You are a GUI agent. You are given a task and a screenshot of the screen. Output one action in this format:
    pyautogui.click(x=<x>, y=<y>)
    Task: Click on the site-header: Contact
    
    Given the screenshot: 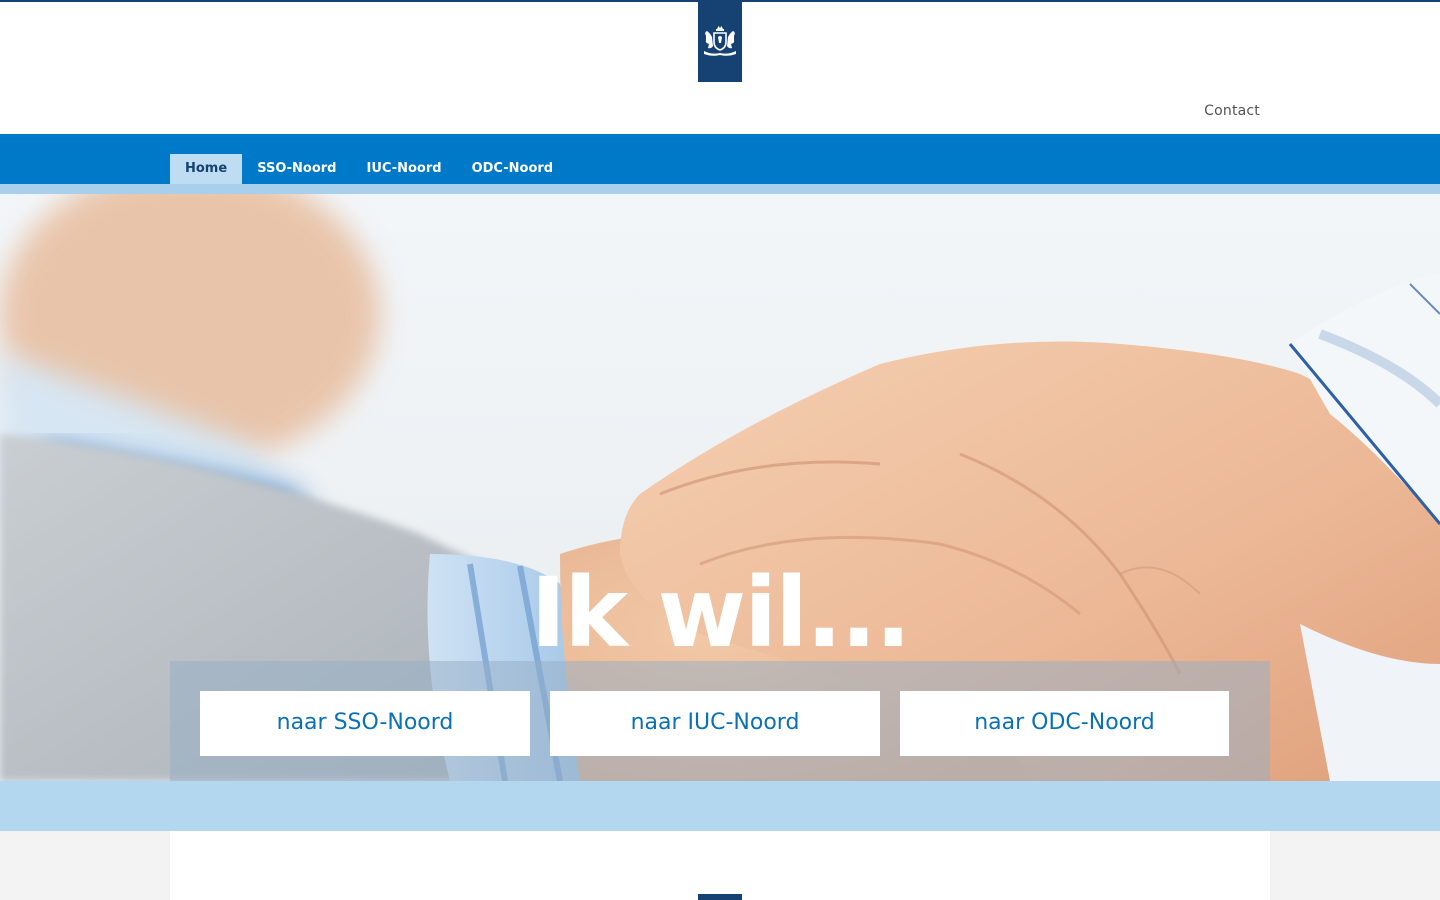 What is the action you would take?
    pyautogui.click(x=720, y=68)
    